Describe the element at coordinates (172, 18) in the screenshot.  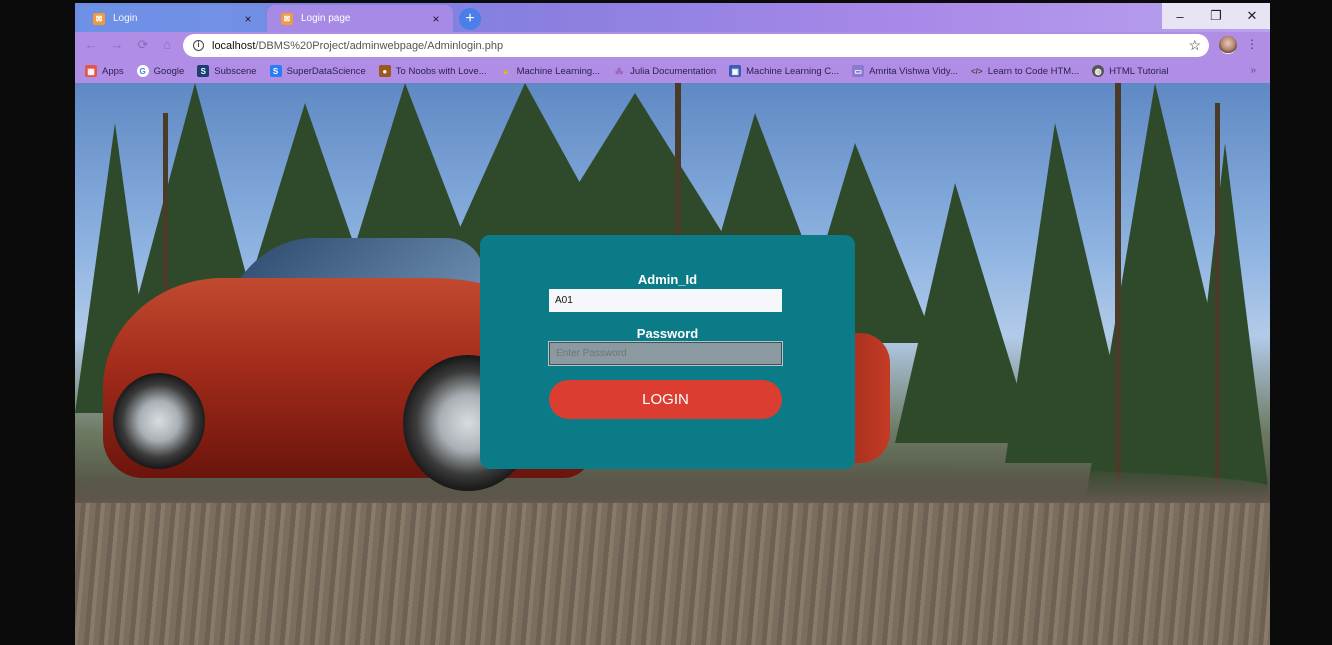
I see `tab-login: ⊠ Login ×` at that location.